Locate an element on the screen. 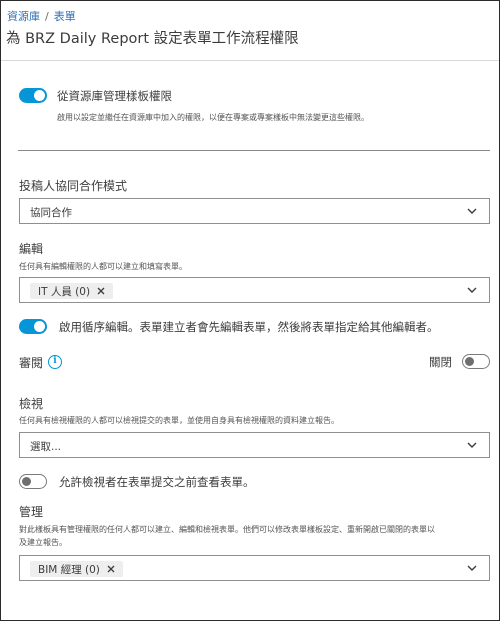 Image resolution: width=500 pixels, height=621 pixels. page-title: 為 BRZ Daily Report 設定表單工作流程權限 is located at coordinates (152, 39).